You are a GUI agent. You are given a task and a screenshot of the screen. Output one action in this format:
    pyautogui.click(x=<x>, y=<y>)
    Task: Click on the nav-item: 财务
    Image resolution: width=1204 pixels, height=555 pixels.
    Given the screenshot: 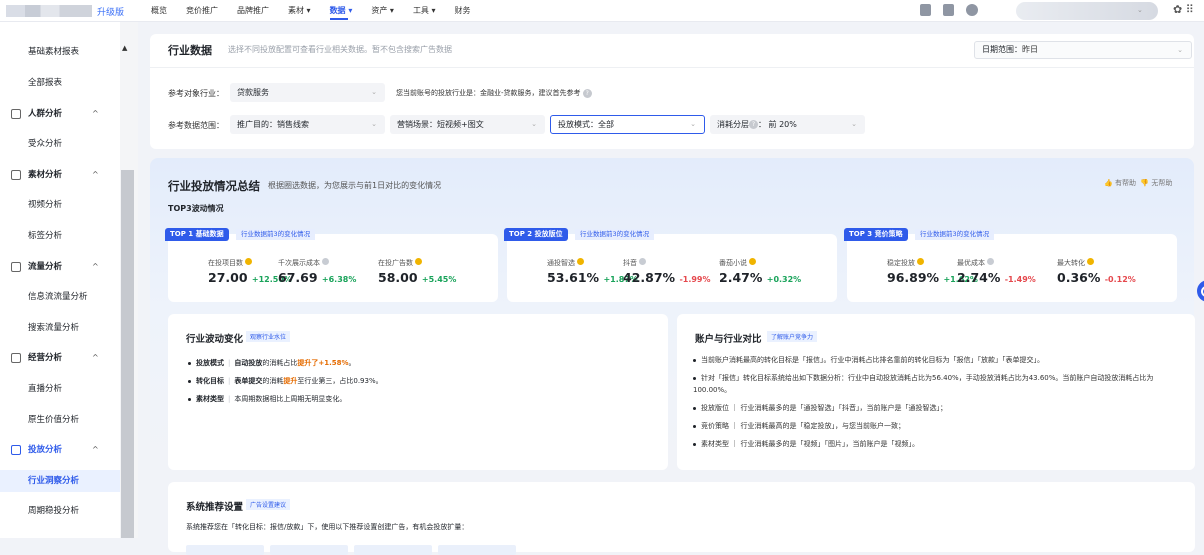 What is the action you would take?
    pyautogui.click(x=463, y=11)
    